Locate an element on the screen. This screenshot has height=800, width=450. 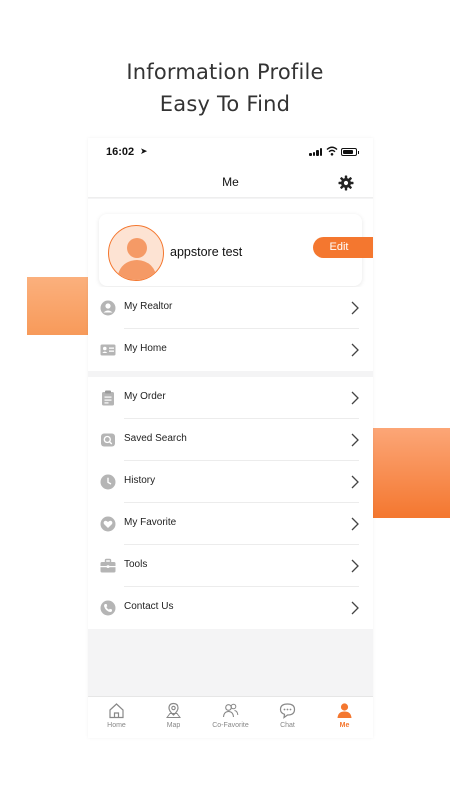
profile-username: appstore test is located at coordinates (206, 252).